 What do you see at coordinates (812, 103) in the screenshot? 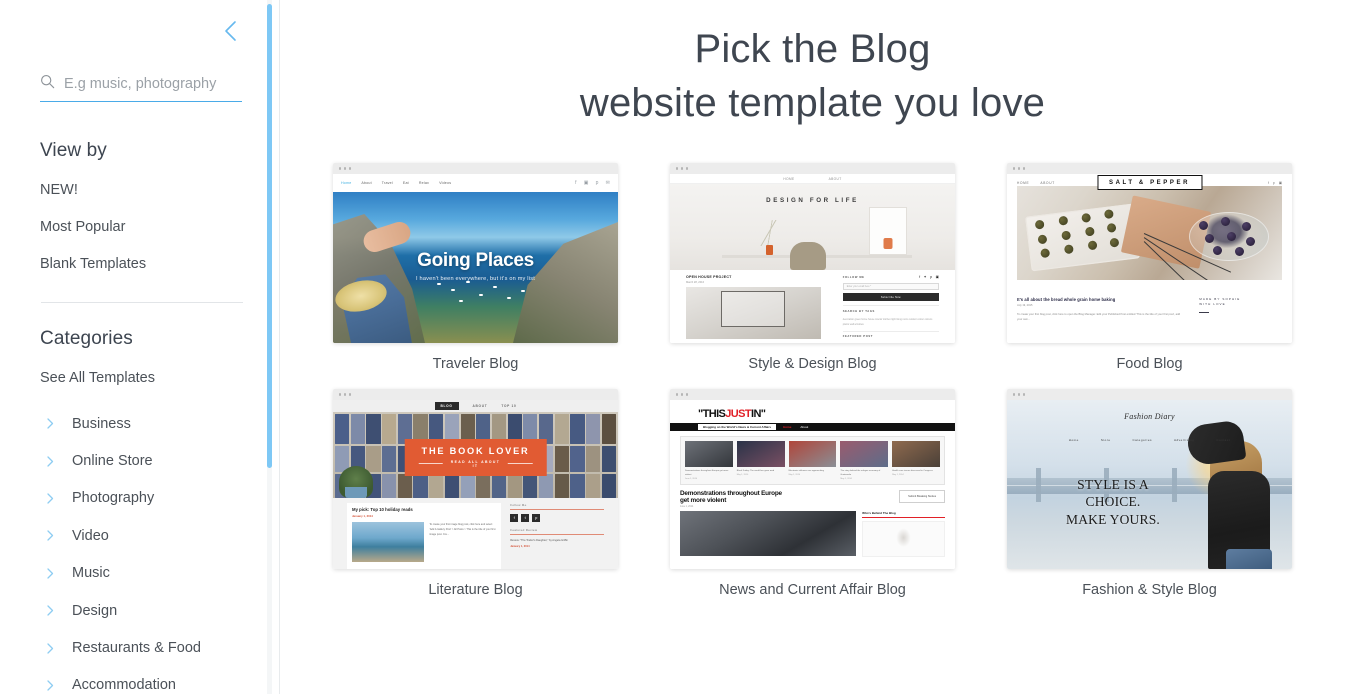
I see `page-title-line2: website template you love` at bounding box center [812, 103].